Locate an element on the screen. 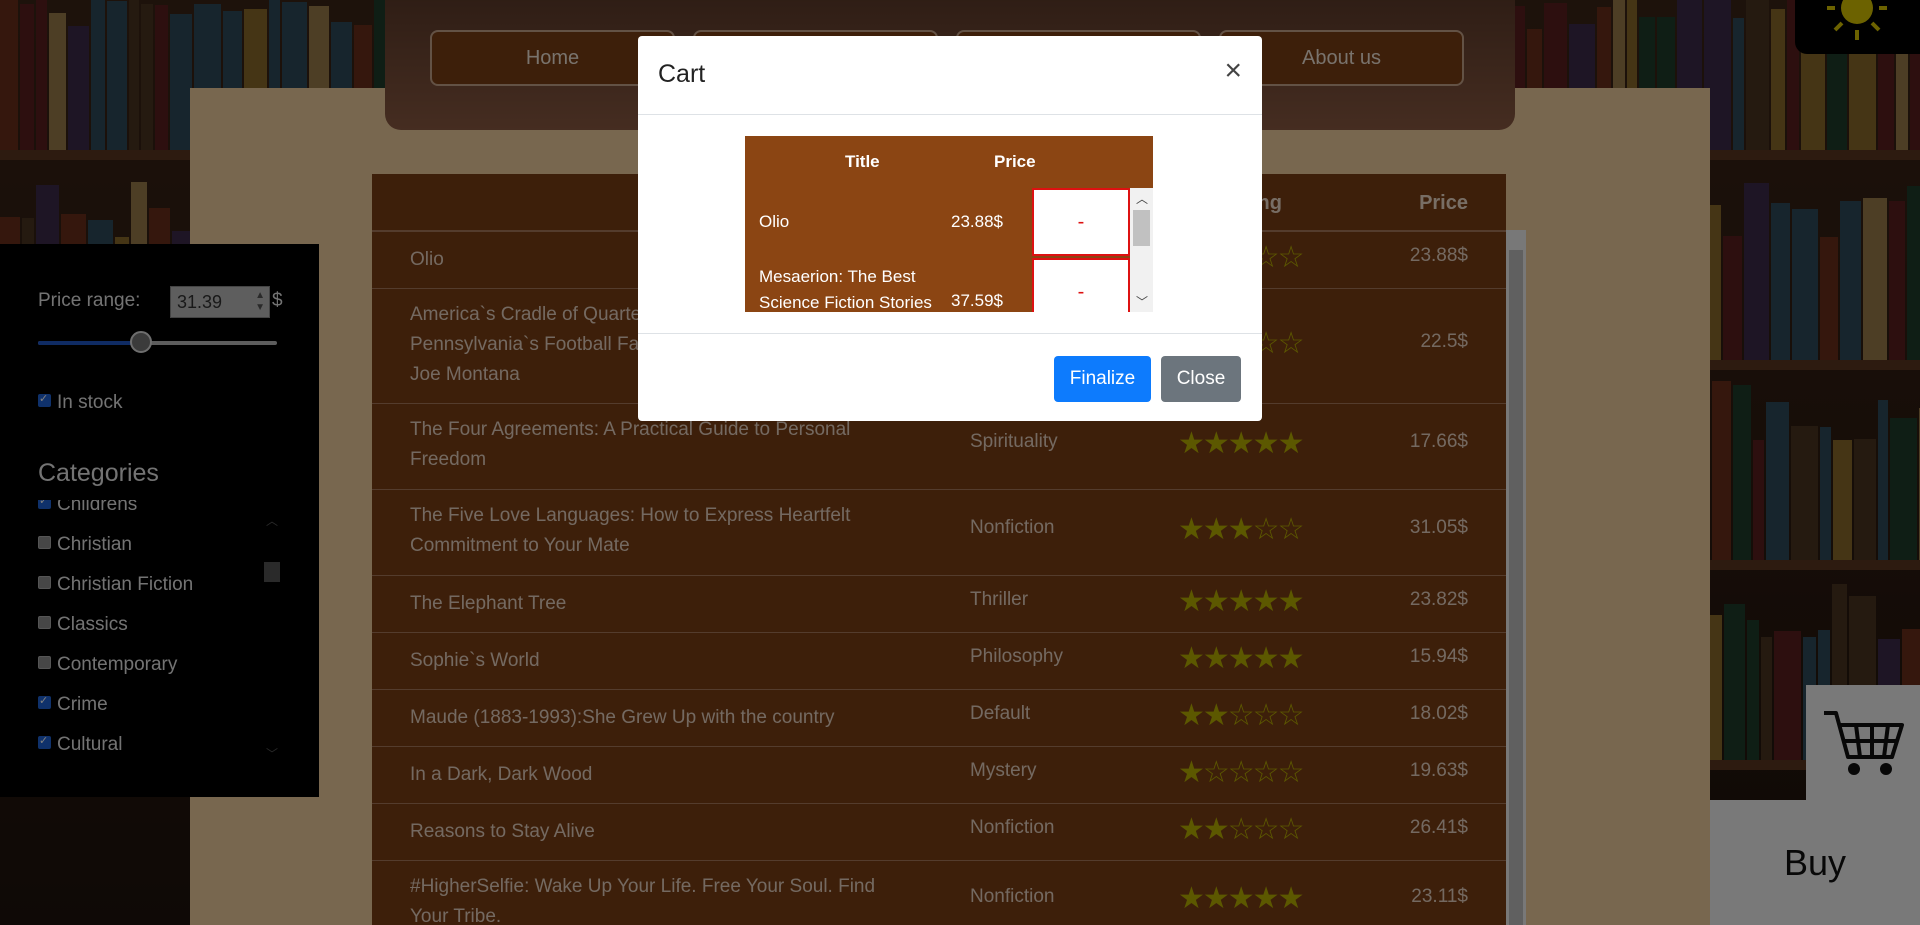 This screenshot has height=925, width=1920. cart-item: Olio 23.88$ - is located at coordinates (937, 222).